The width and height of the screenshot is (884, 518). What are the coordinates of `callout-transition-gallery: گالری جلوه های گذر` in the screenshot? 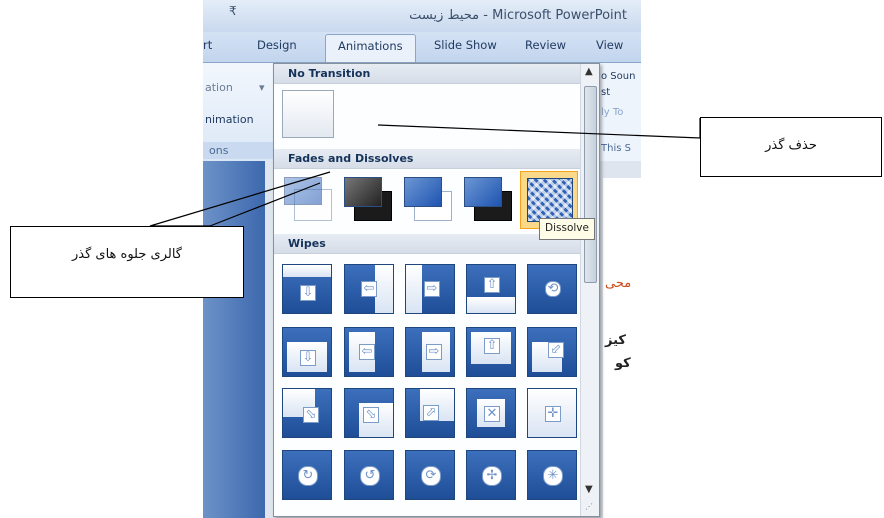 It's located at (127, 262).